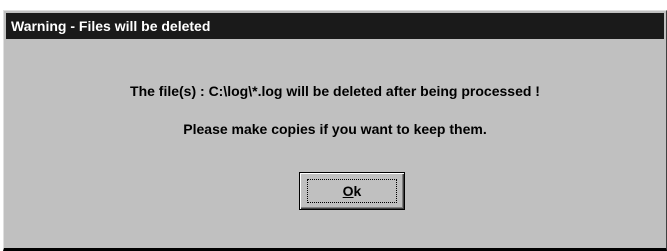  What do you see at coordinates (335, 26) in the screenshot?
I see `dialog-title-bar: Warning - Files will be deleted` at bounding box center [335, 26].